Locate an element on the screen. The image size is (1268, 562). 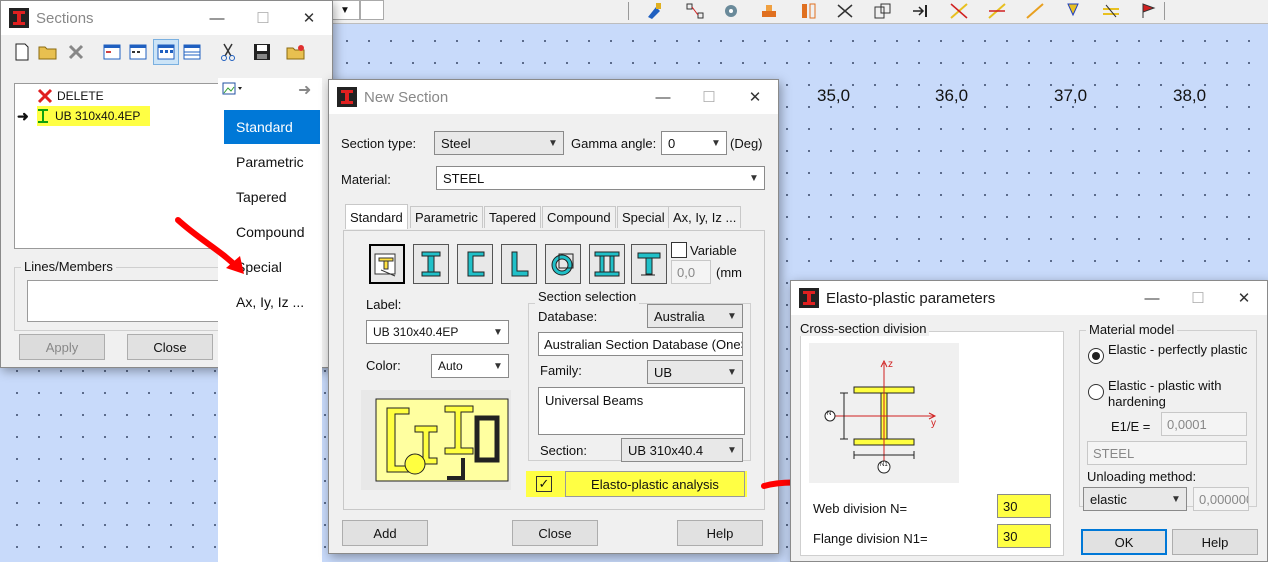
radio-elastic-plastic-hardening is located at coordinates (1096, 392).